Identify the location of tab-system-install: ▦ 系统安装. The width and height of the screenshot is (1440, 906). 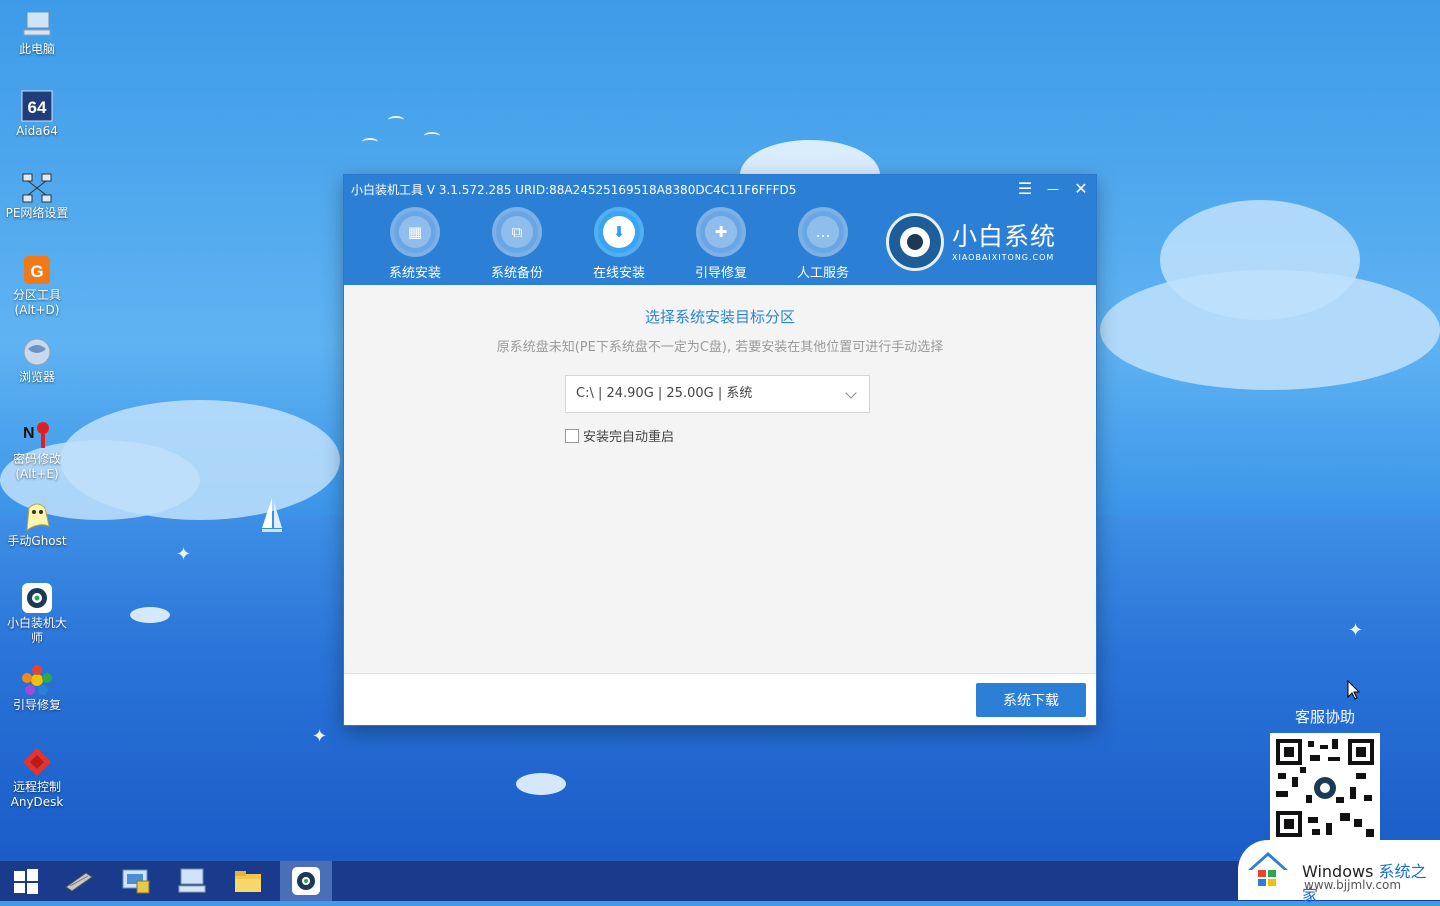
(415, 244).